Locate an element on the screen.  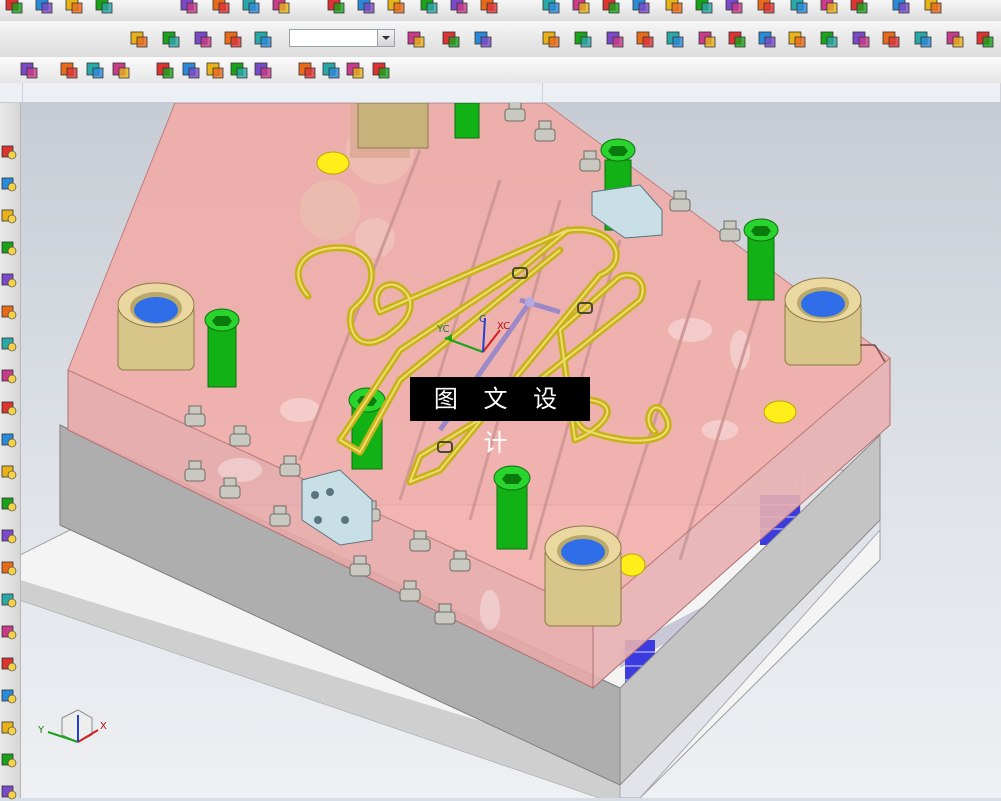
stack-color-icon is located at coordinates (891, 39).